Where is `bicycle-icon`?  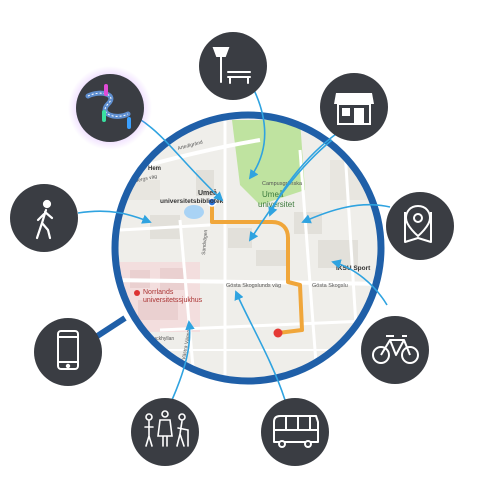 bicycle-icon is located at coordinates (395, 350).